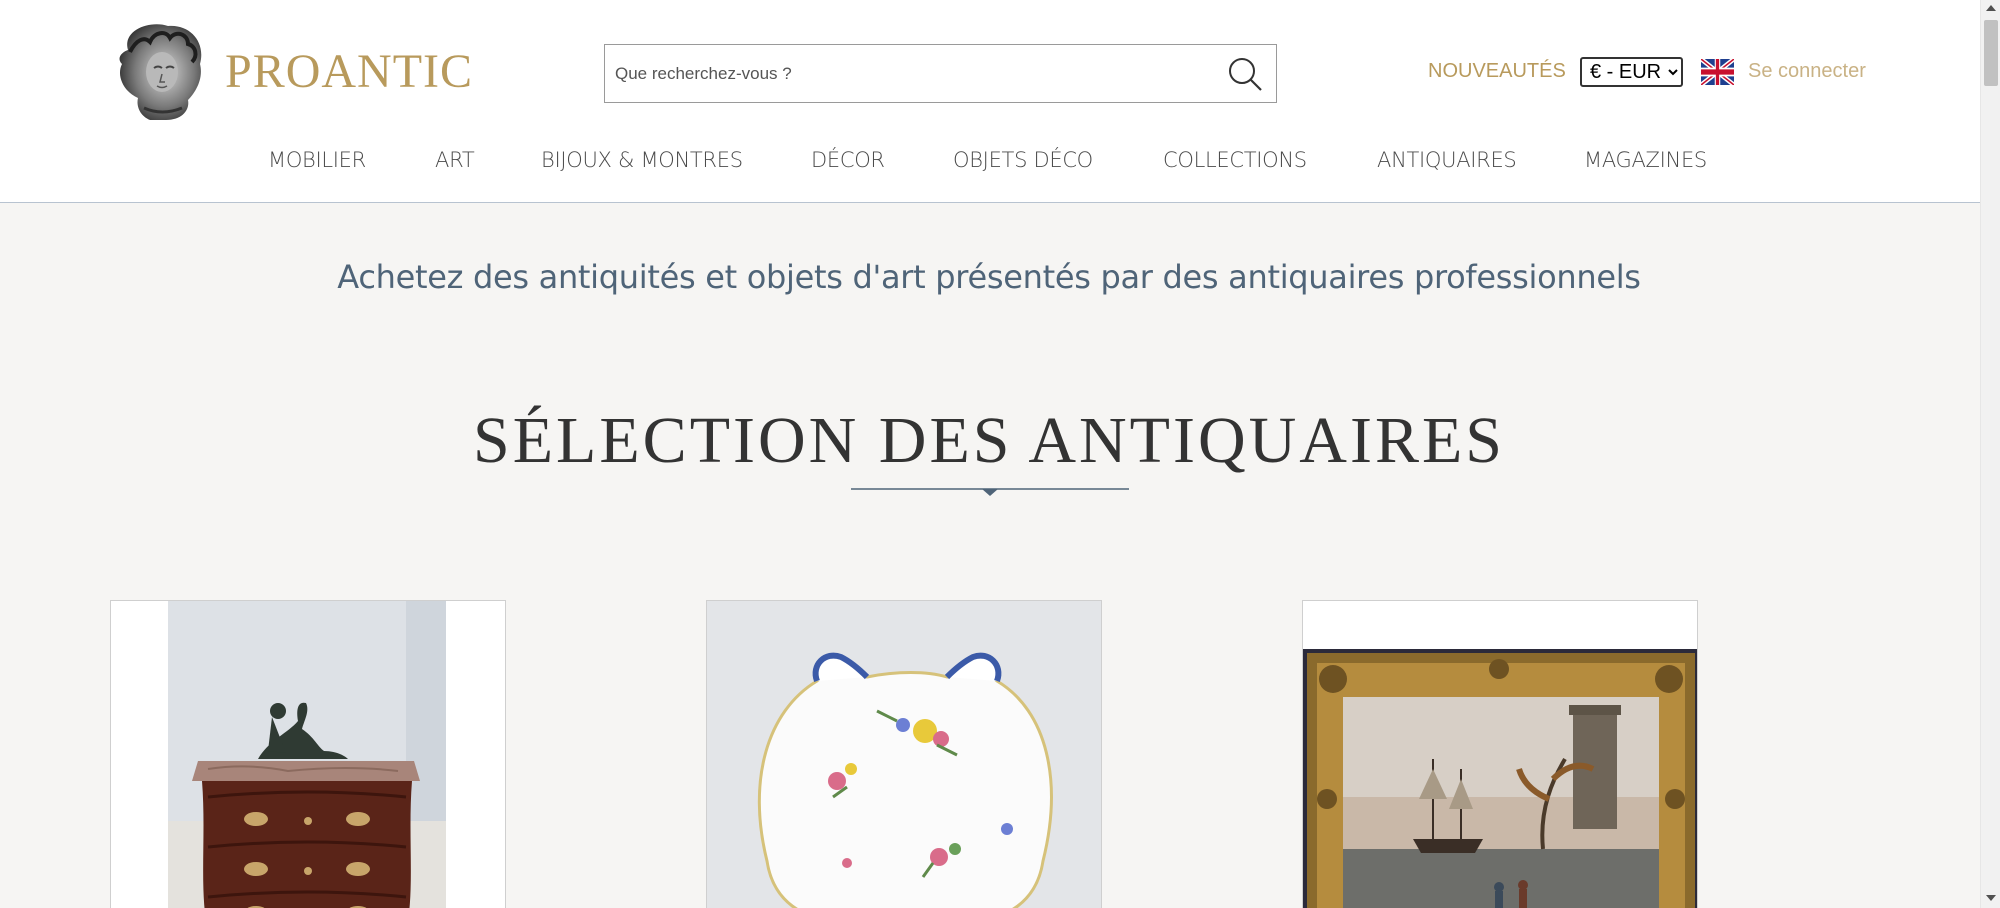 The image size is (2000, 908). I want to click on product-image-marine-painting, so click(1500, 778).